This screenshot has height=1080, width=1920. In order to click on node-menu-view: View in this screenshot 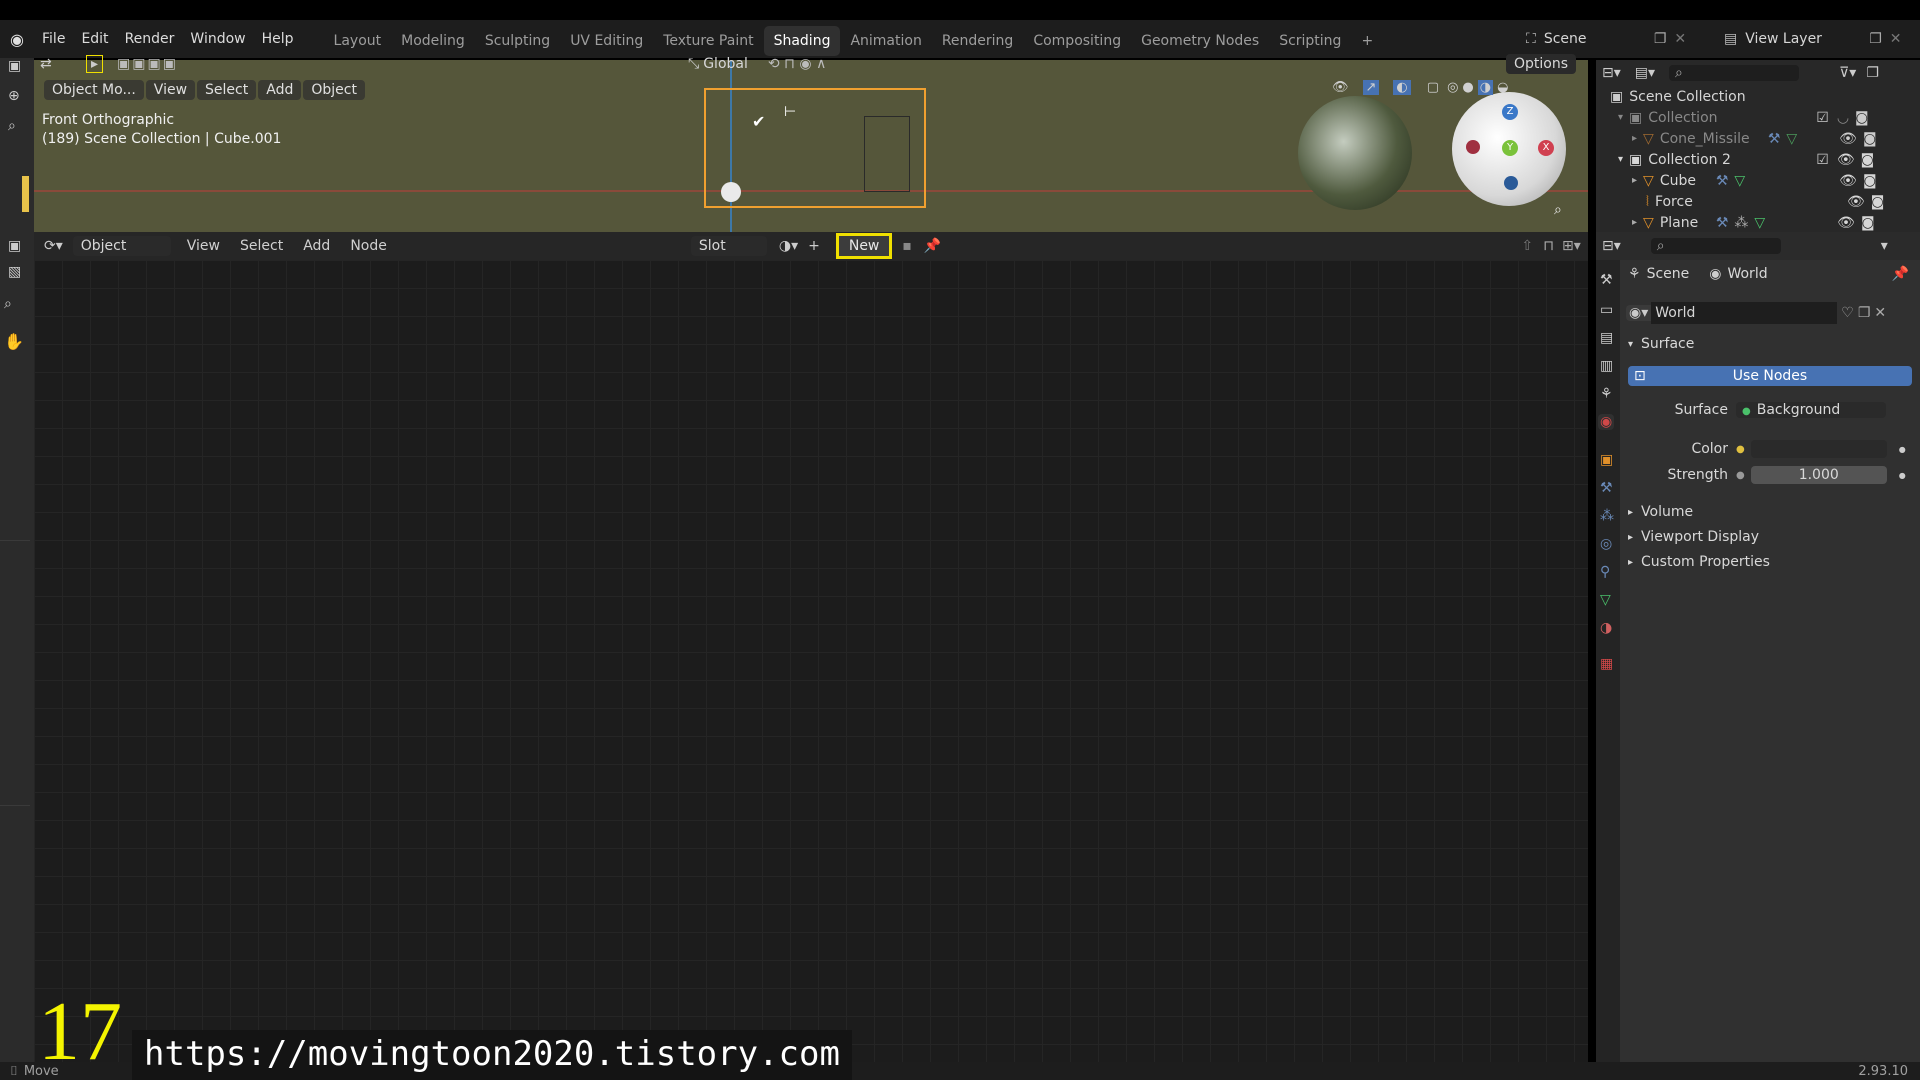, I will do `click(203, 246)`.